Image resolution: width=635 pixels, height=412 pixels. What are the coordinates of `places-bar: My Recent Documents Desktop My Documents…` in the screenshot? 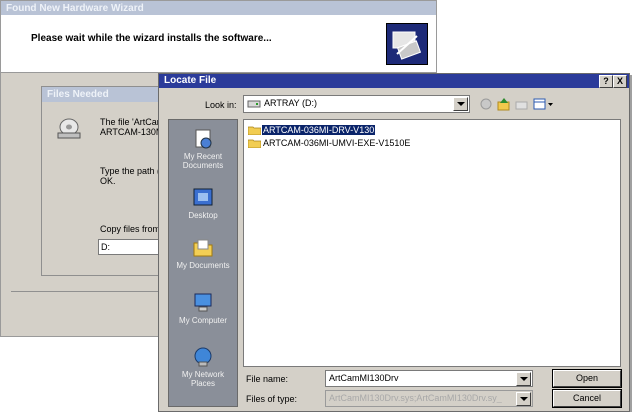 It's located at (203, 263).